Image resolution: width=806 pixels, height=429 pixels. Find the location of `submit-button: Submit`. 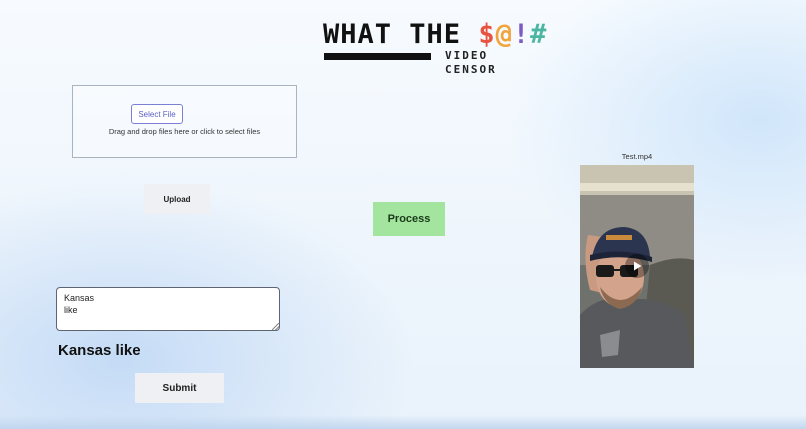

submit-button: Submit is located at coordinates (179, 388).